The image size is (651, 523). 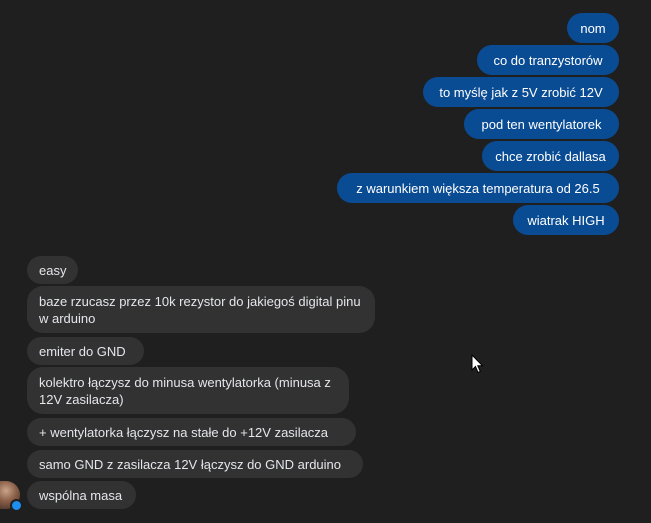 What do you see at coordinates (11, 496) in the screenshot?
I see `contact-avatar` at bounding box center [11, 496].